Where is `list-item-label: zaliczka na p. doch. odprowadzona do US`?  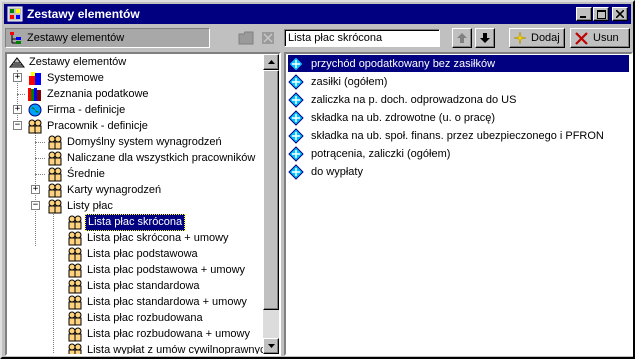 list-item-label: zaliczka na p. doch. odprowadzona do US is located at coordinates (414, 99).